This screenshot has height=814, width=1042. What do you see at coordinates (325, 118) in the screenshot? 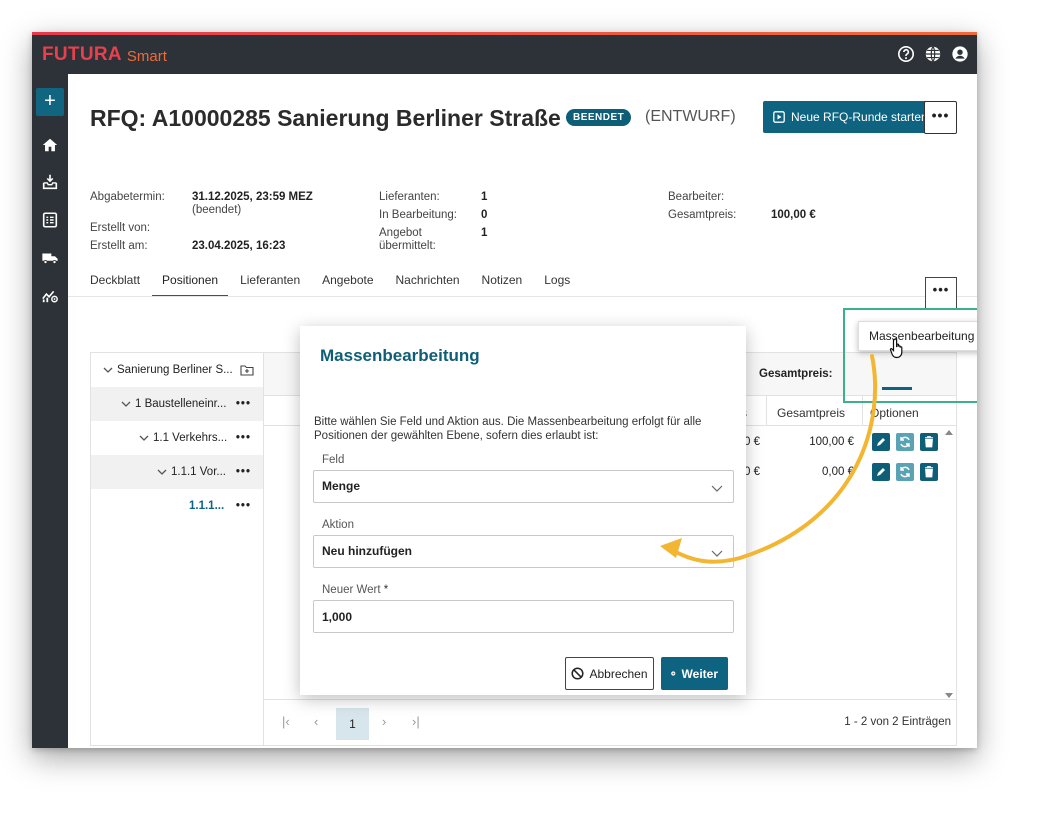
I see `page-title: RFQ: A10000285 Sanierung Berliner Straße` at bounding box center [325, 118].